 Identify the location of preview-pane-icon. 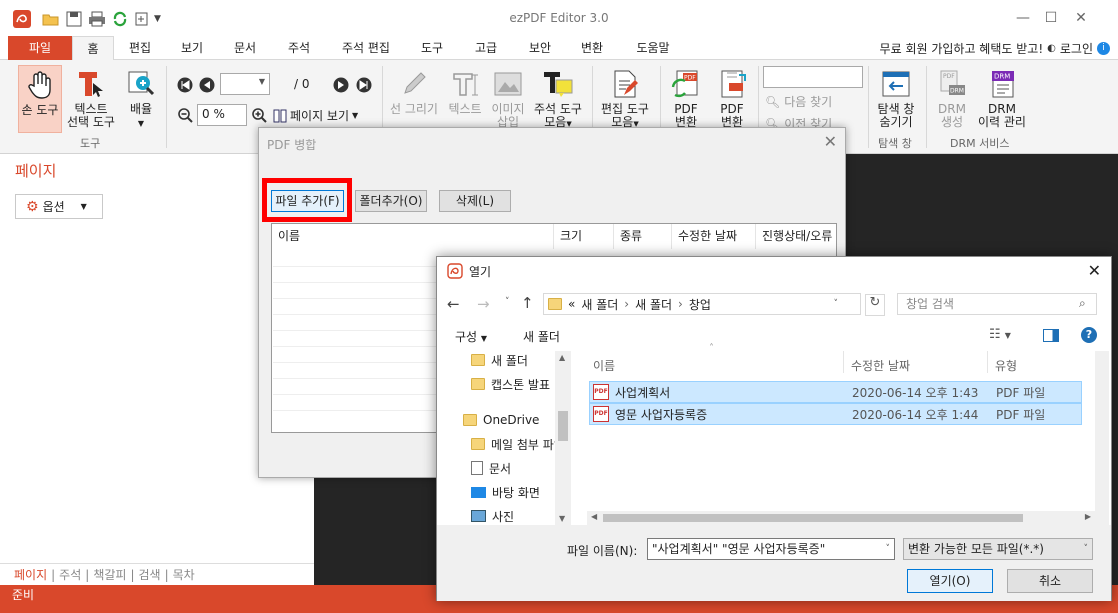
(1051, 335).